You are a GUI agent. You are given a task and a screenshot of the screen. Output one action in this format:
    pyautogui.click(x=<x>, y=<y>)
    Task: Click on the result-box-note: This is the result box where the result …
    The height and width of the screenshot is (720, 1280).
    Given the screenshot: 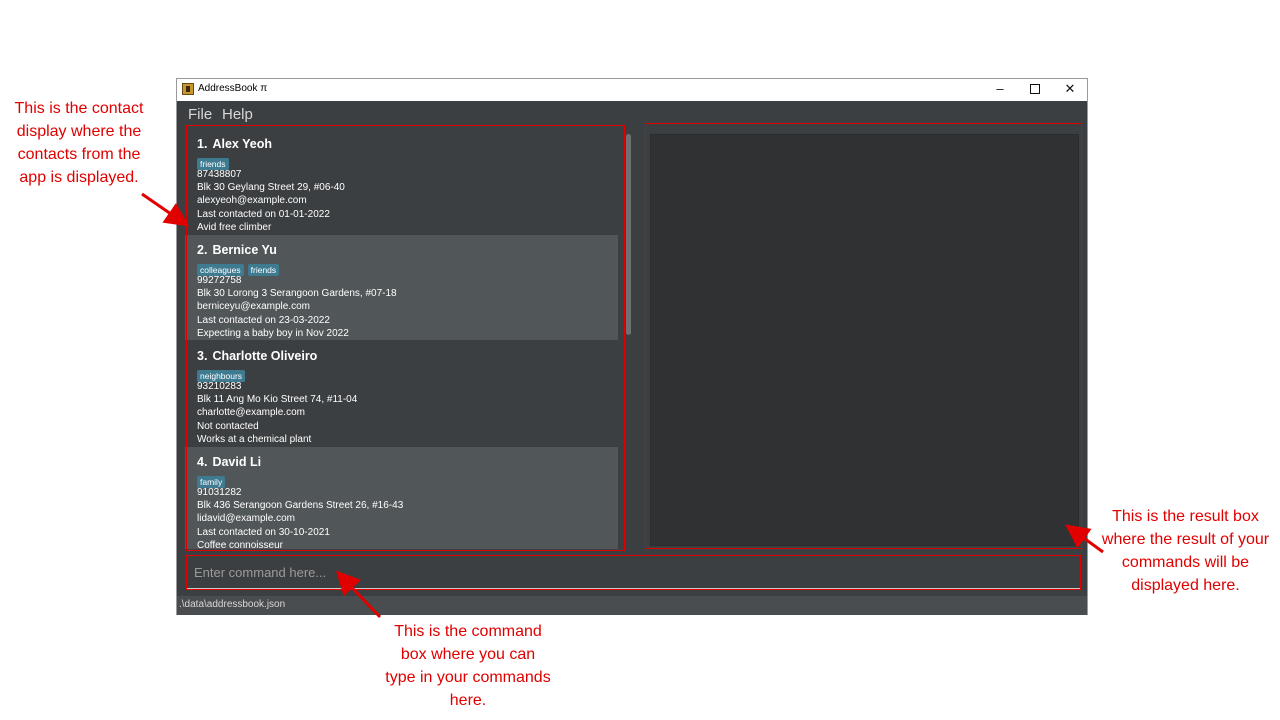 What is the action you would take?
    pyautogui.click(x=1185, y=551)
    